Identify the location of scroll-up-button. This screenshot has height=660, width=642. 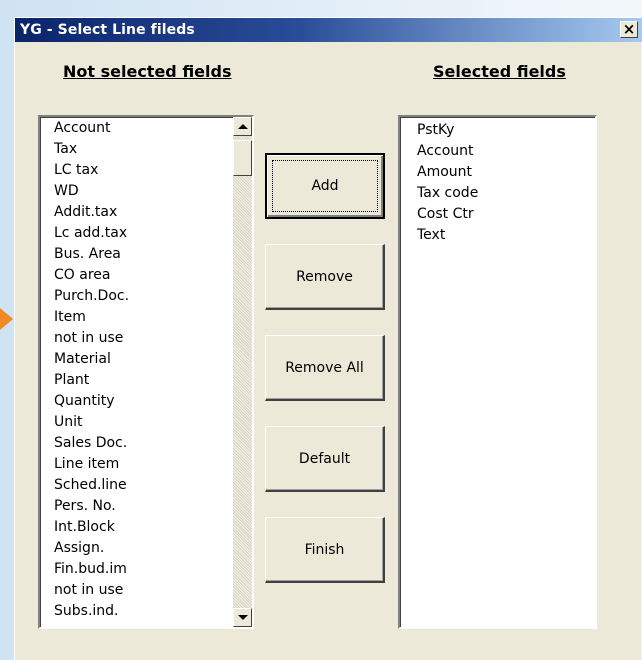
(242, 126).